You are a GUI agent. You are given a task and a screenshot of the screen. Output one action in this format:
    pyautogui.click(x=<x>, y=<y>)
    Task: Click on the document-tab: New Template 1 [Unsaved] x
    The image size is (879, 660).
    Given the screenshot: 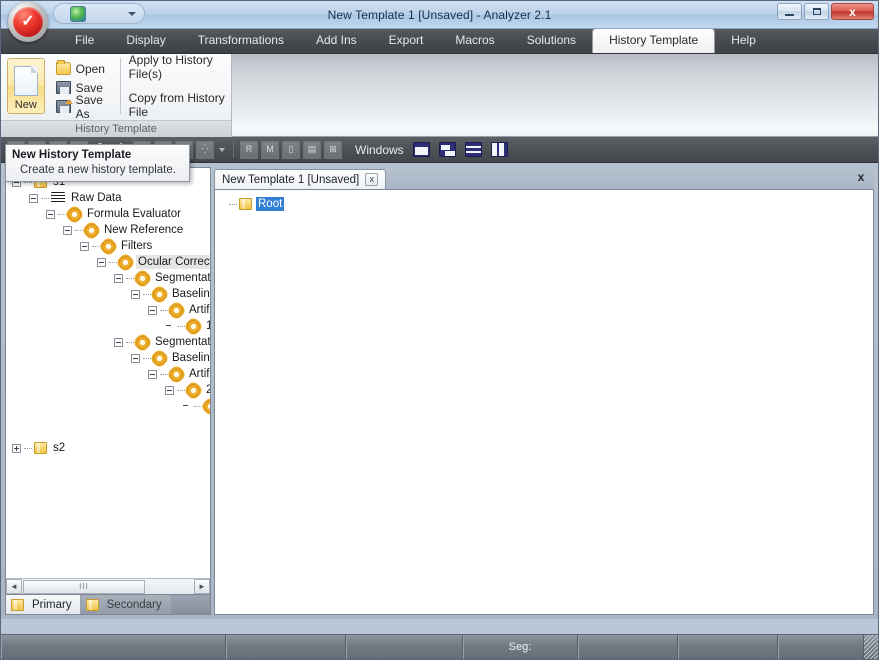 What is the action you would take?
    pyautogui.click(x=300, y=179)
    